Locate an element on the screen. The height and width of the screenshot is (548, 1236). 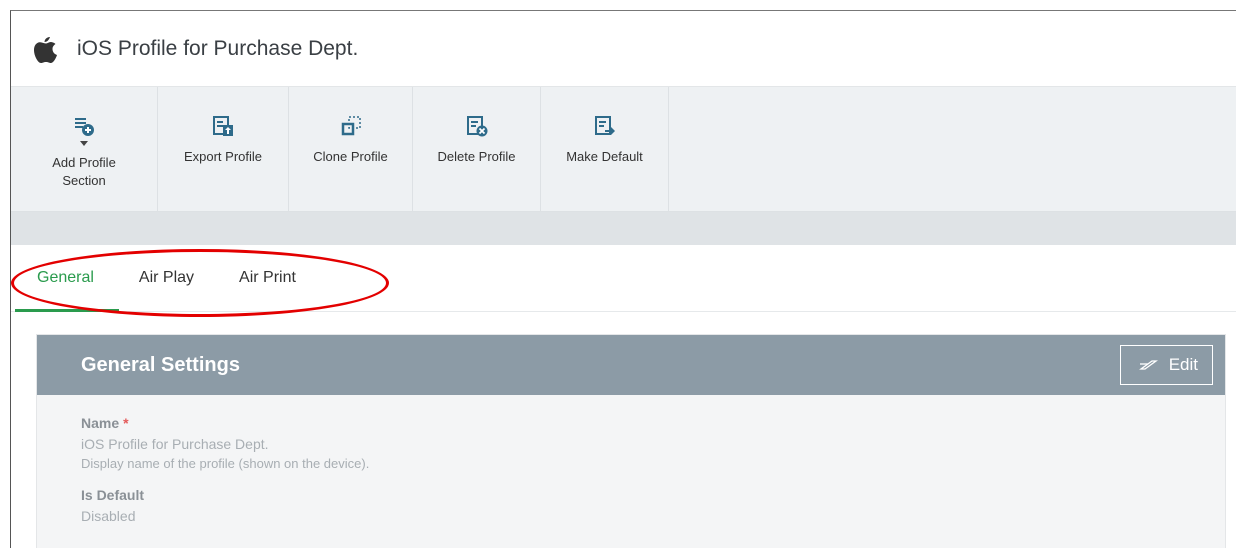
name-value: iOS Profile for Purchase Dept. is located at coordinates (175, 444).